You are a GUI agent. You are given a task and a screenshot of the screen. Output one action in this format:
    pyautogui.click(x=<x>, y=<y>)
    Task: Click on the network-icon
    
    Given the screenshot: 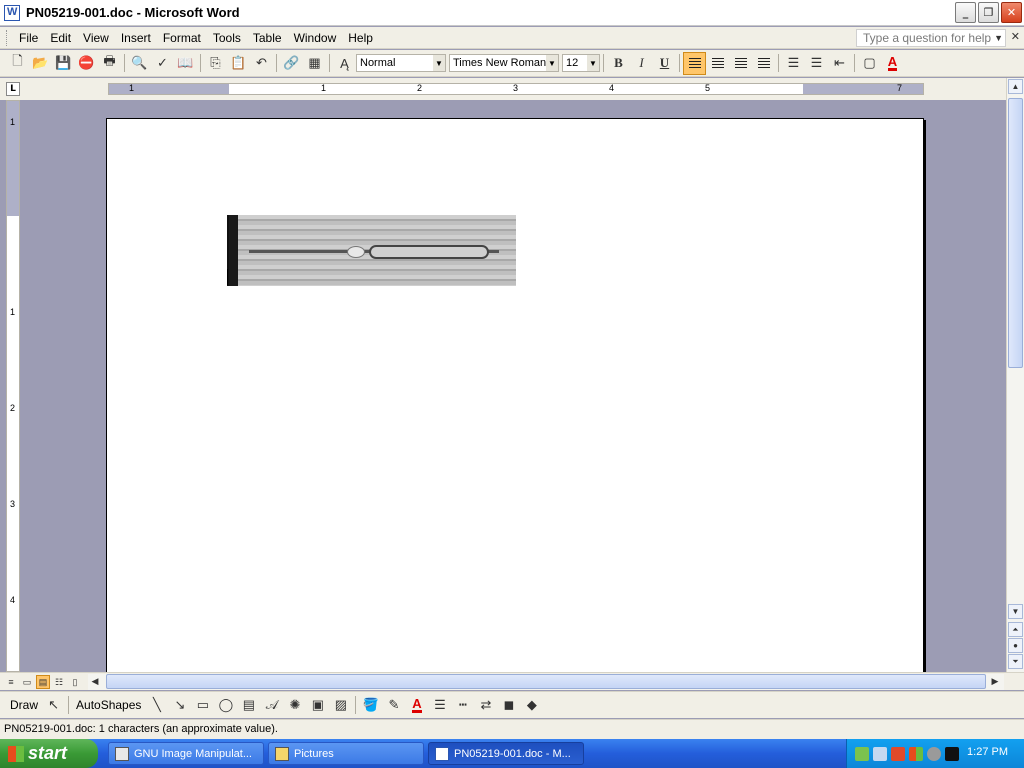 What is the action you would take?
    pyautogui.click(x=862, y=753)
    